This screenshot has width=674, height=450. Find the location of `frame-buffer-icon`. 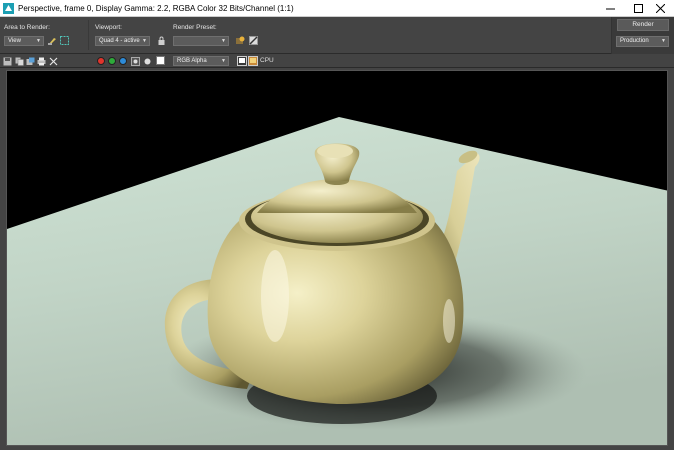

frame-buffer-icon is located at coordinates (253, 61).